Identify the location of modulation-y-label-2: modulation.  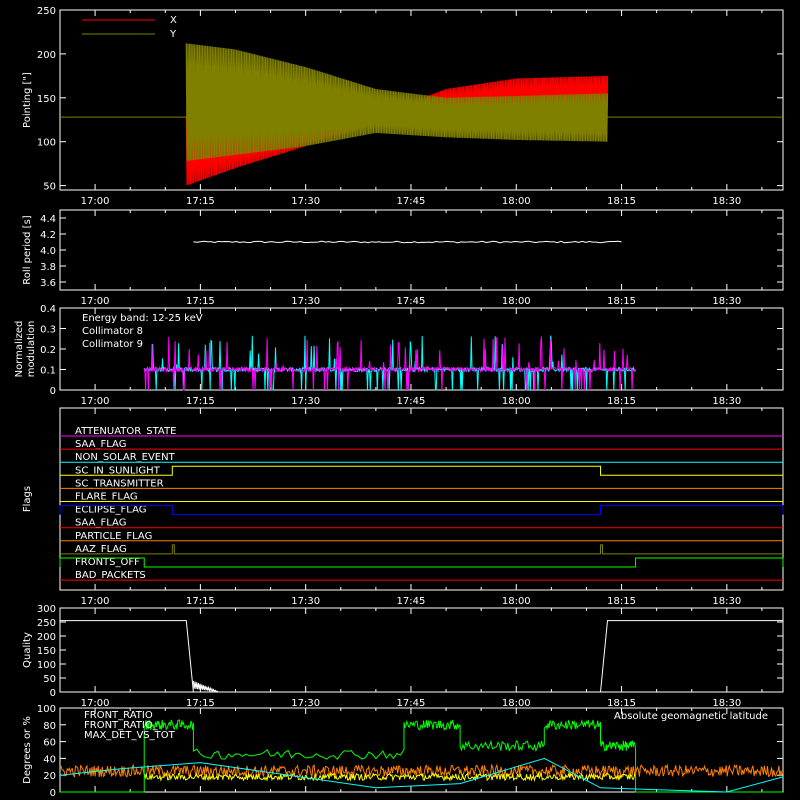
(31, 349).